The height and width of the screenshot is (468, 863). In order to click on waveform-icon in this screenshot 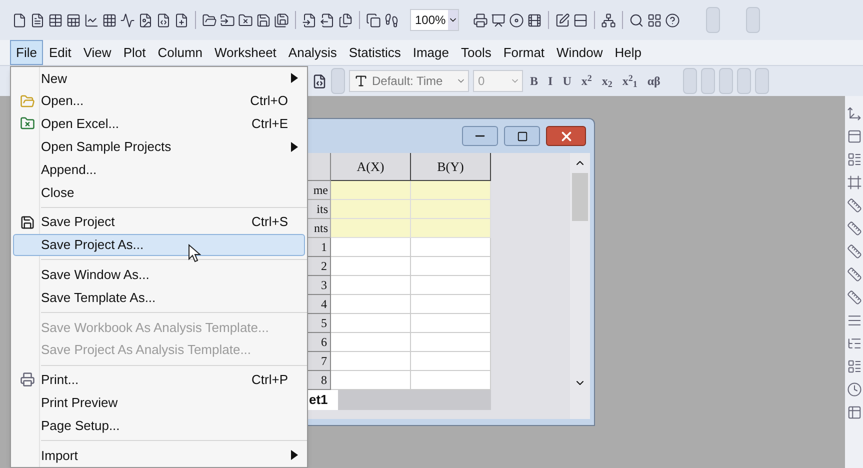, I will do `click(127, 20)`.